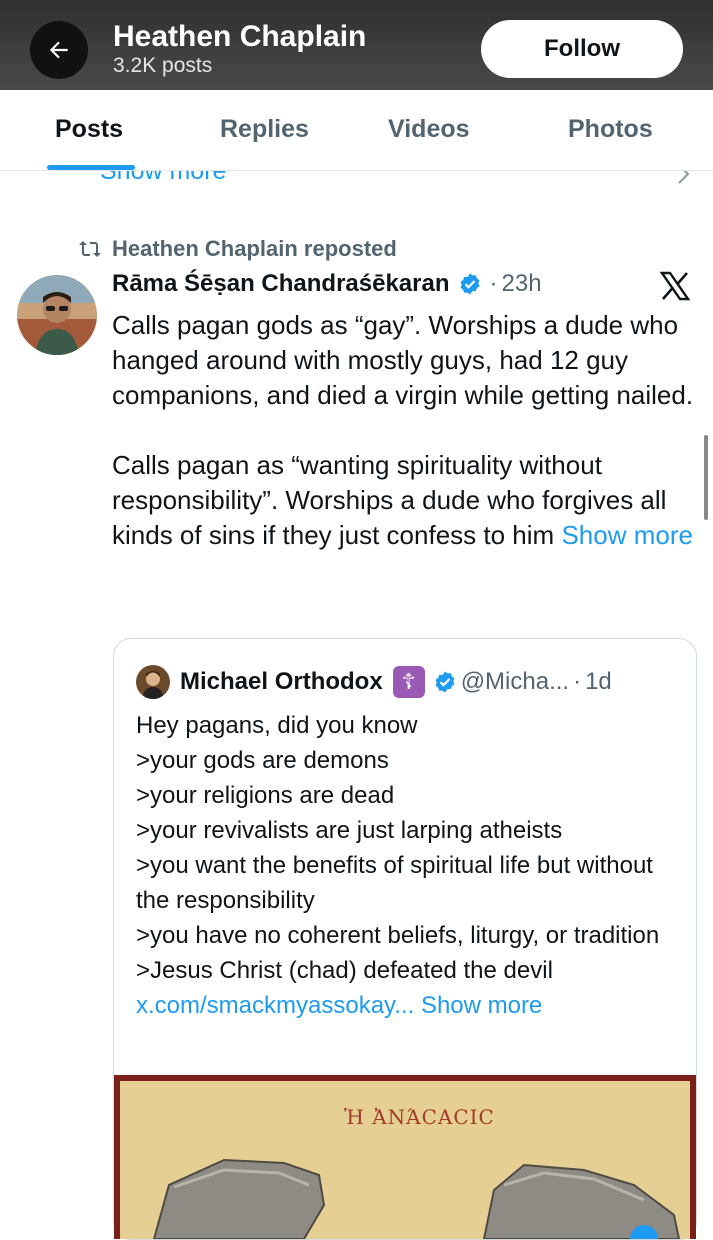  What do you see at coordinates (265, 795) in the screenshot?
I see `quote-line: >your religions are dead` at bounding box center [265, 795].